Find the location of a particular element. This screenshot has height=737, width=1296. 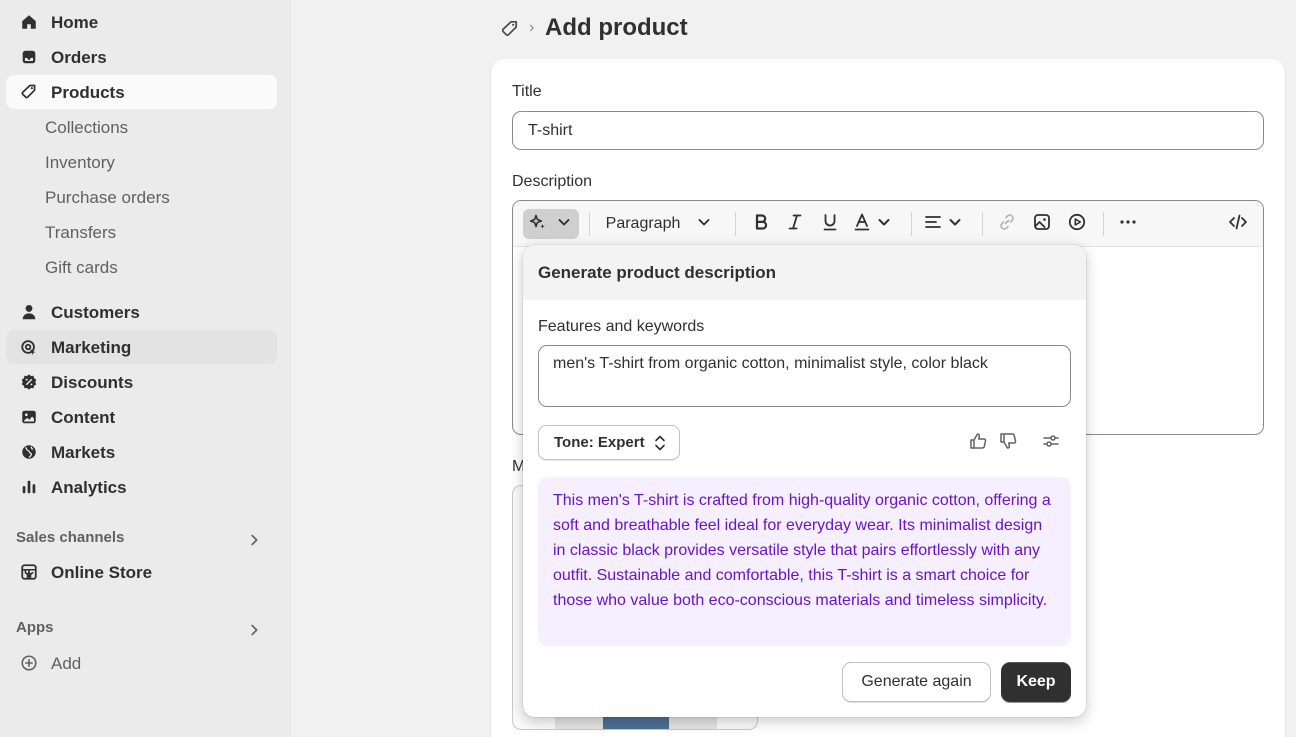

text-color-button is located at coordinates (873, 224).